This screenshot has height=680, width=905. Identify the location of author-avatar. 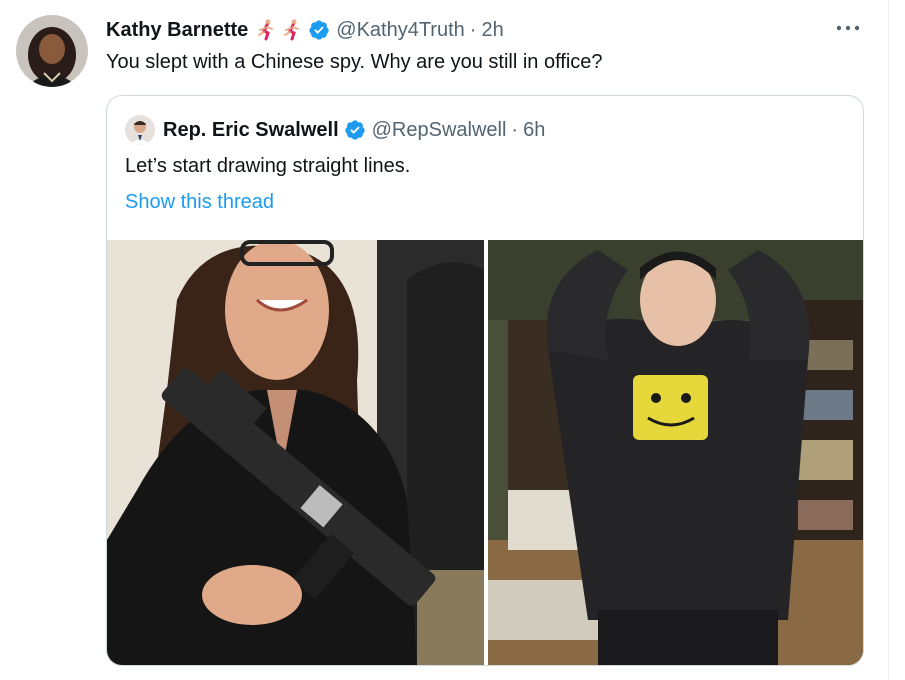
(52, 51).